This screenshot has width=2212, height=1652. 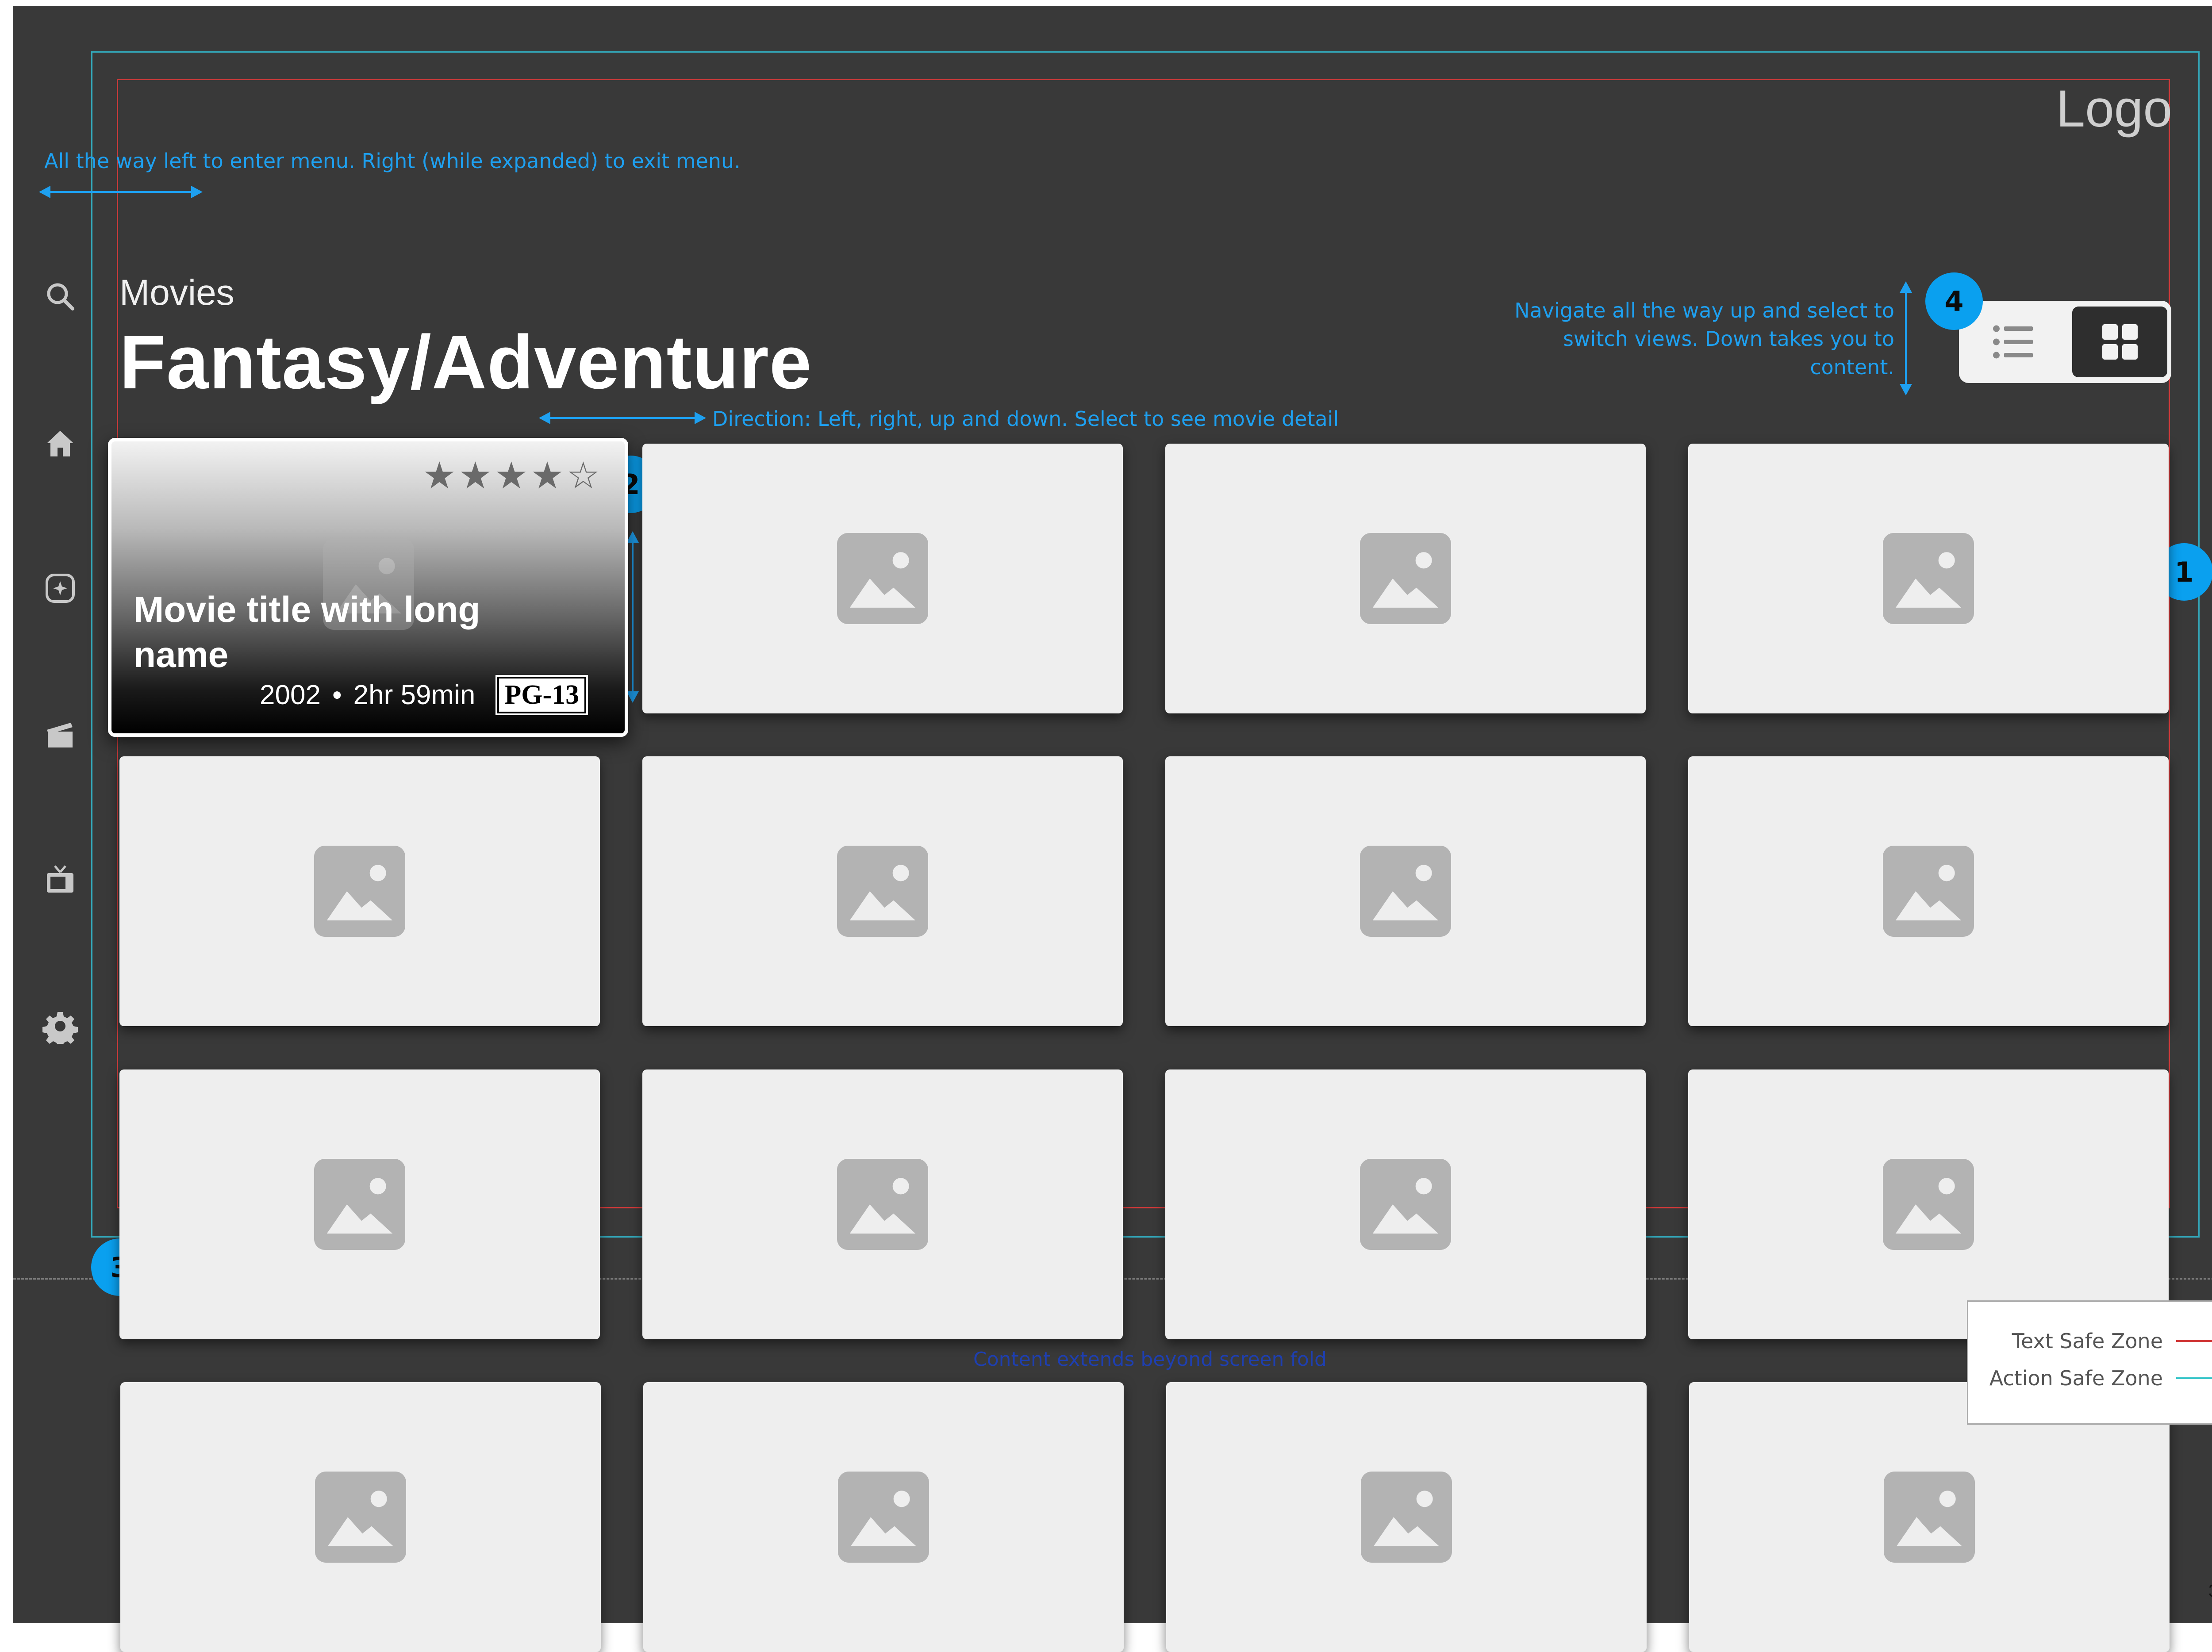 I want to click on add-circle-icon, so click(x=60, y=588).